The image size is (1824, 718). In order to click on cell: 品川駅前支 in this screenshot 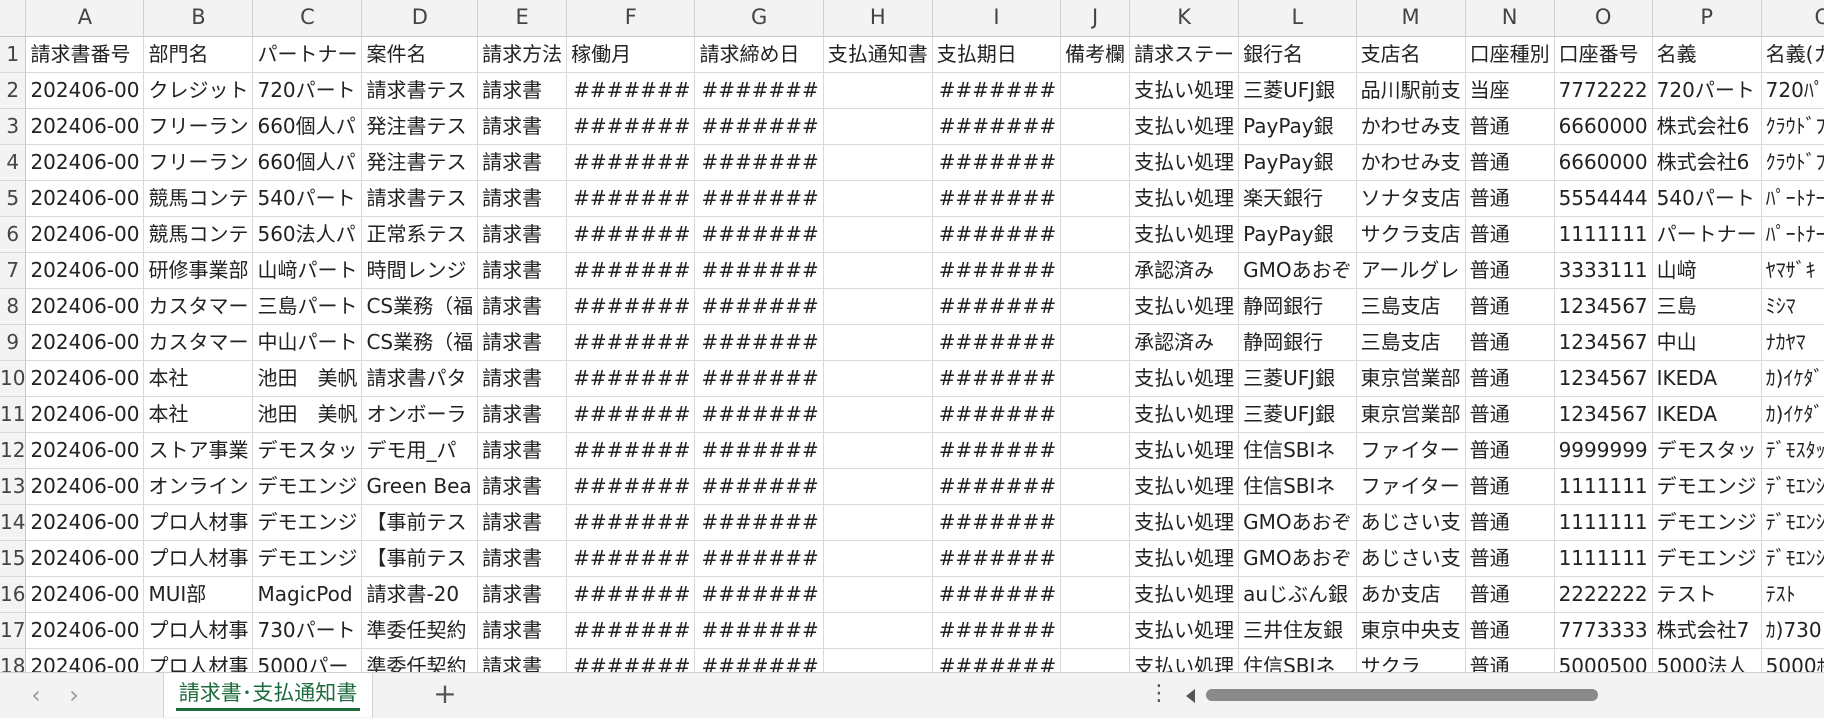, I will do `click(1411, 90)`.